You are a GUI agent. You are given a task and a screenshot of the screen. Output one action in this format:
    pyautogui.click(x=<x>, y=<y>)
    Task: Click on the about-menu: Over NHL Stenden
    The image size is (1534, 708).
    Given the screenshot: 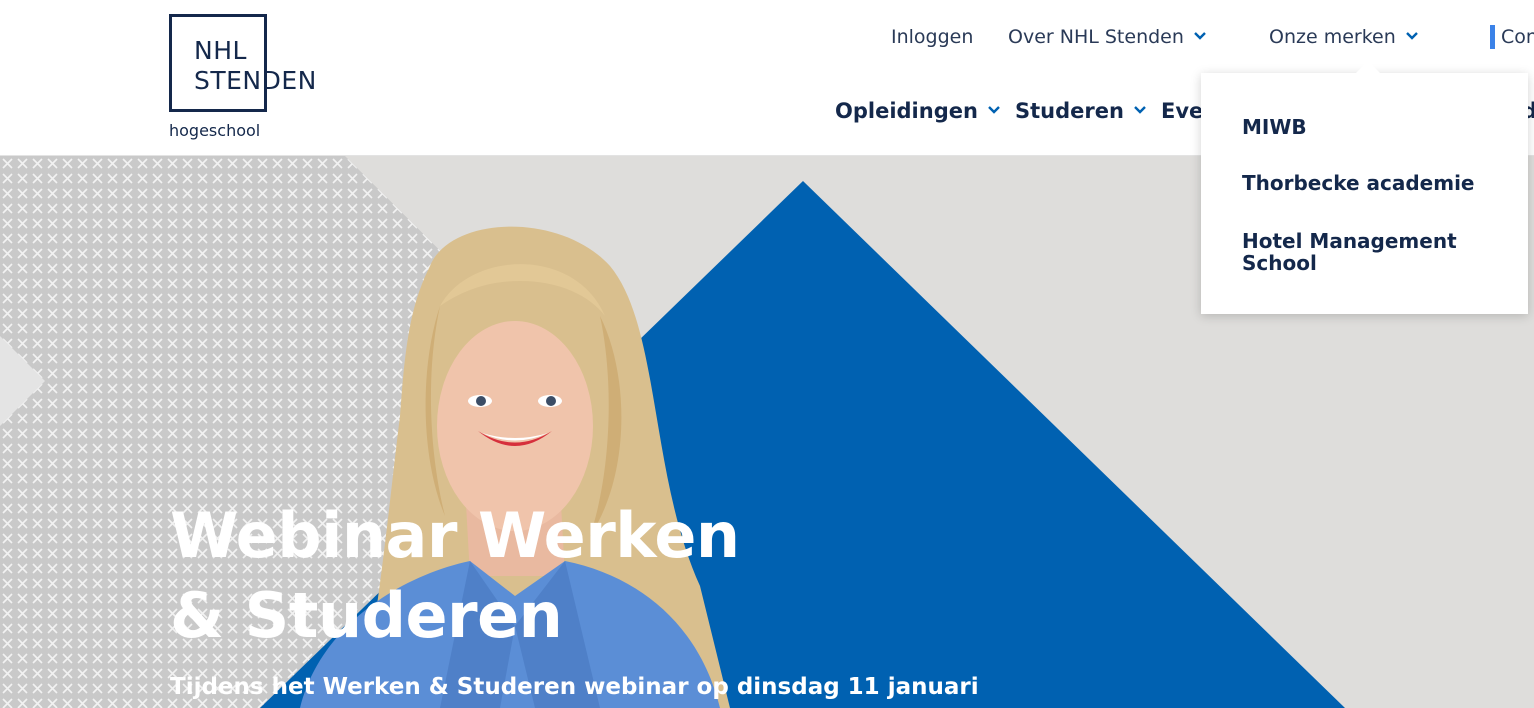 What is the action you would take?
    pyautogui.click(x=1107, y=37)
    